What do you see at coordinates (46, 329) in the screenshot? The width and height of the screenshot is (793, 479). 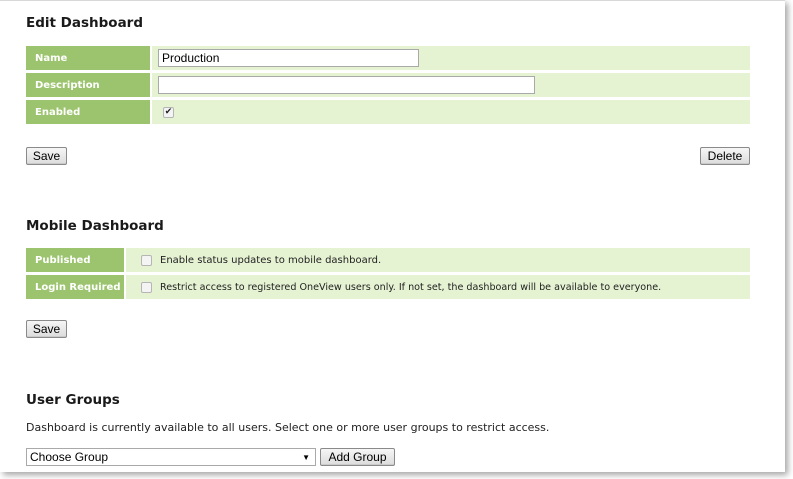 I see `save-mobile-button: Save` at bounding box center [46, 329].